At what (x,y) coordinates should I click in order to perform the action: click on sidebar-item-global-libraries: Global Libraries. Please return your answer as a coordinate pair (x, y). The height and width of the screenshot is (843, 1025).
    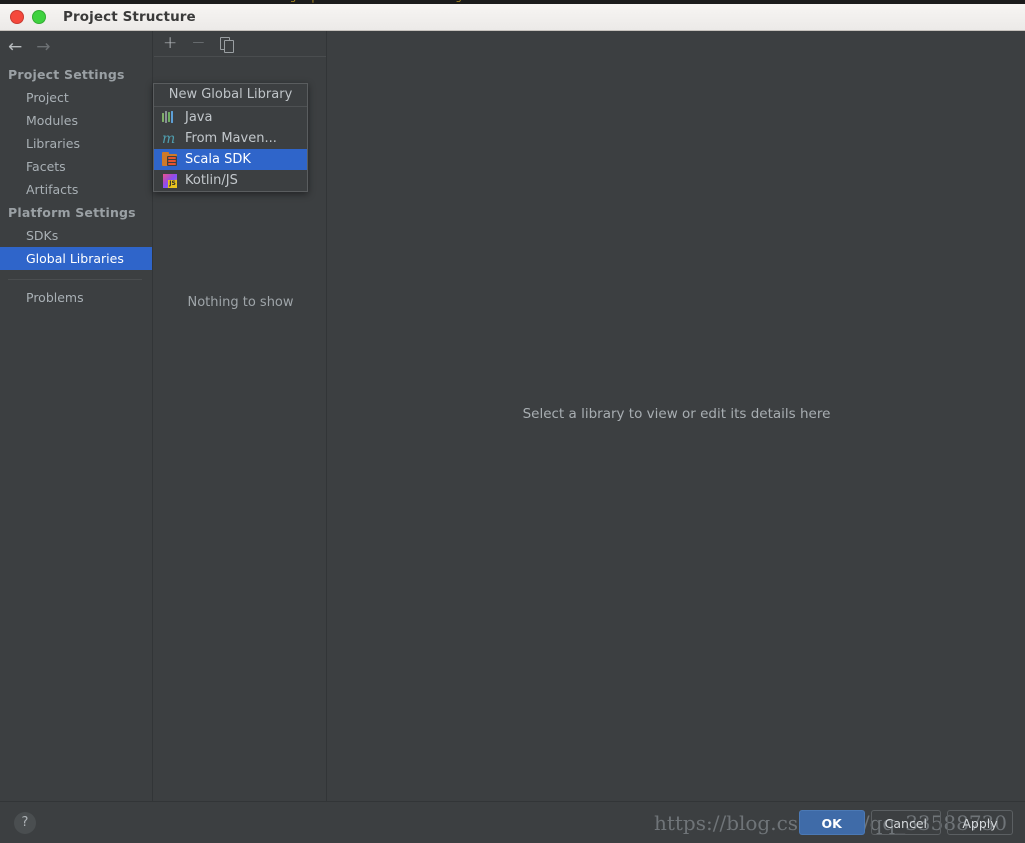
    Looking at the image, I should click on (76, 258).